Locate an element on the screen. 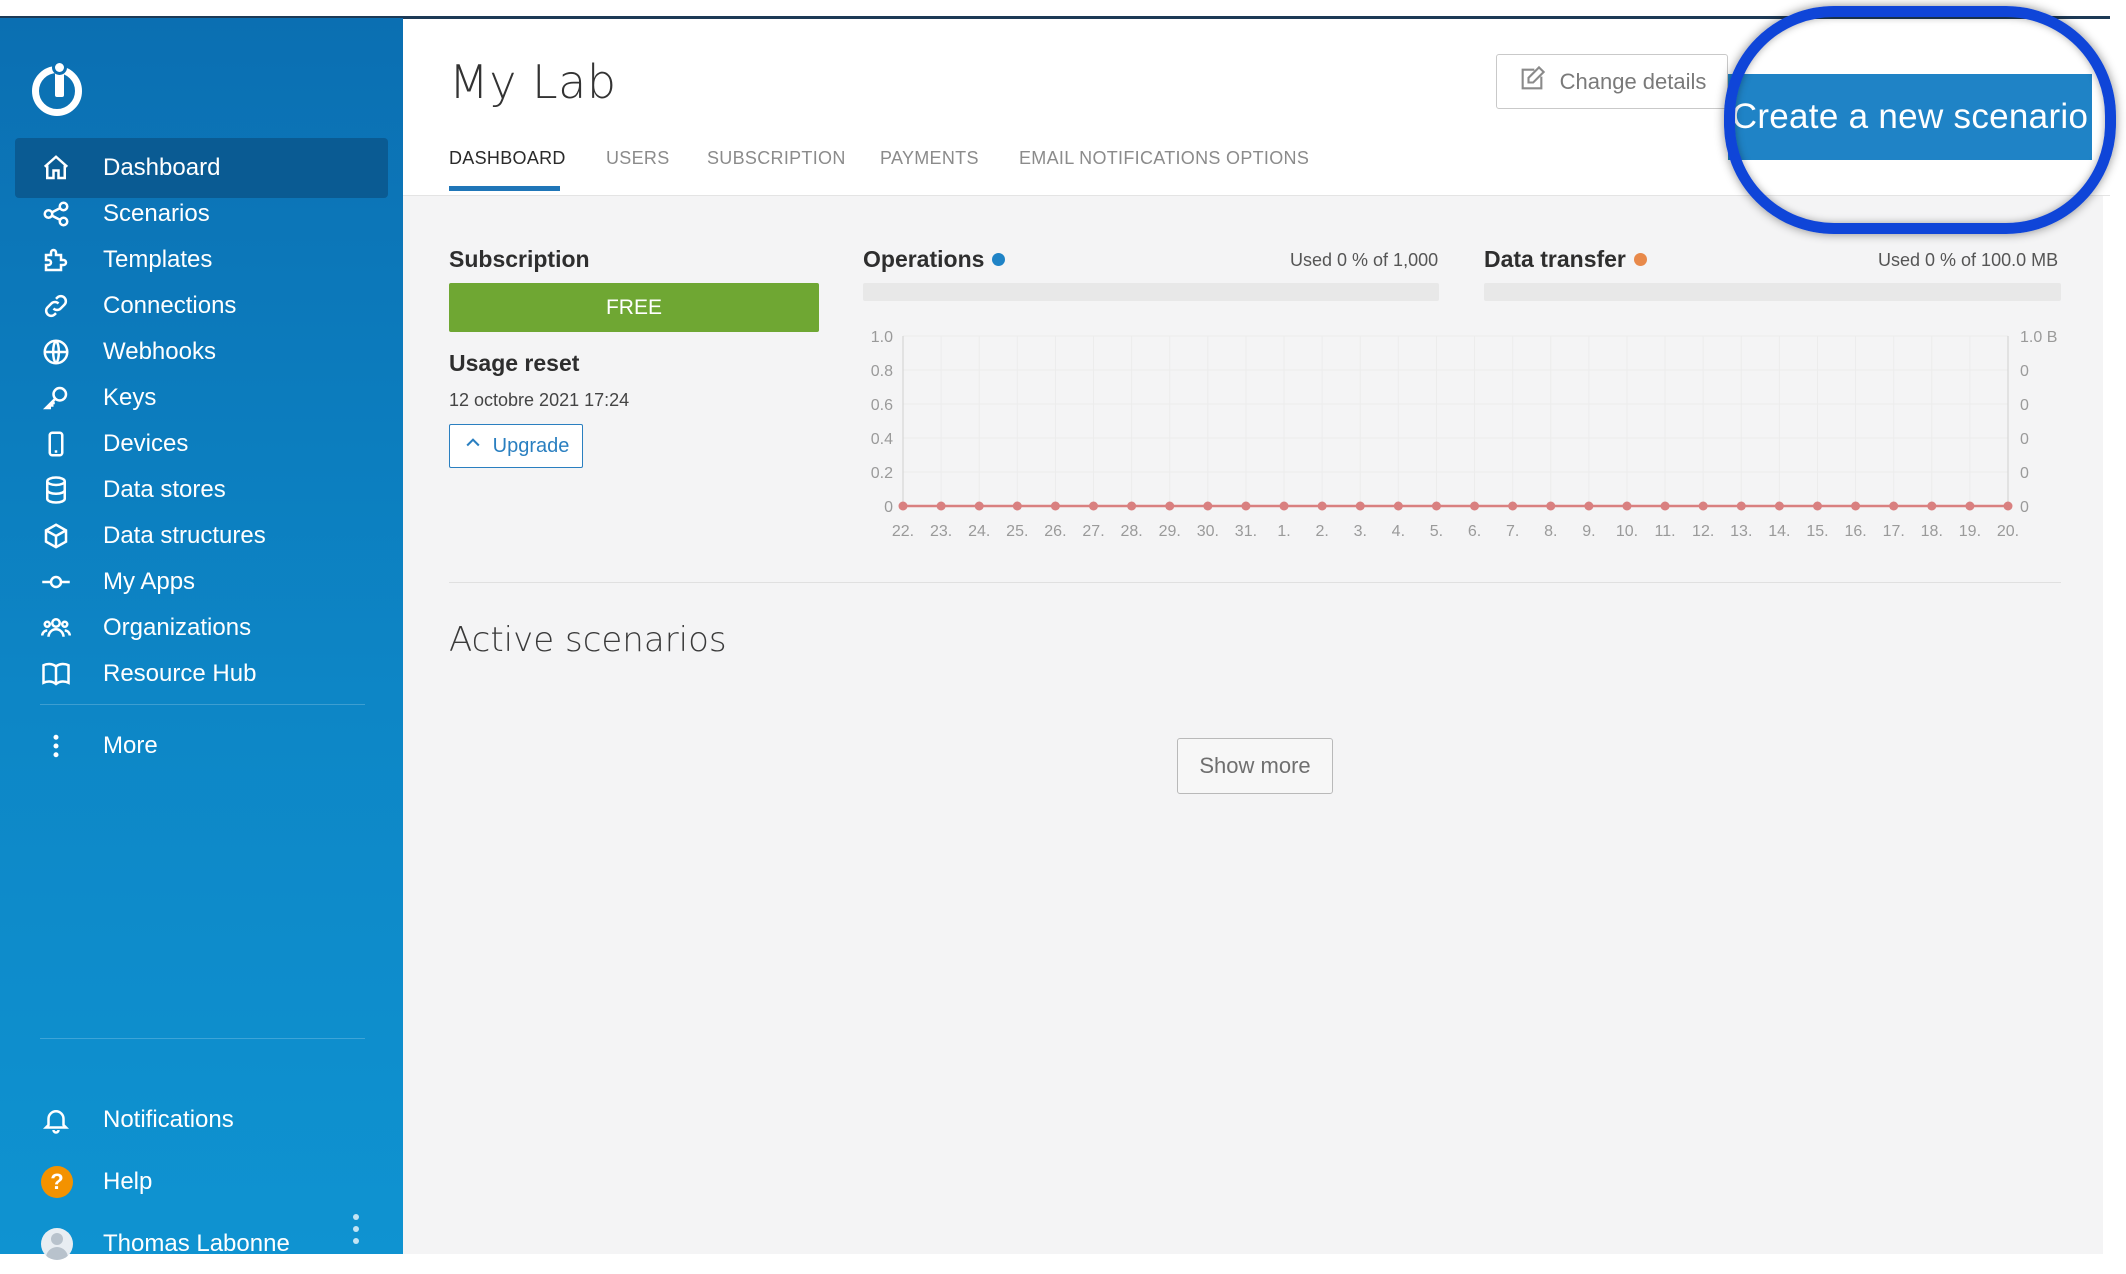 The height and width of the screenshot is (1274, 2126). x-tick-label: 20. is located at coordinates (2008, 531).